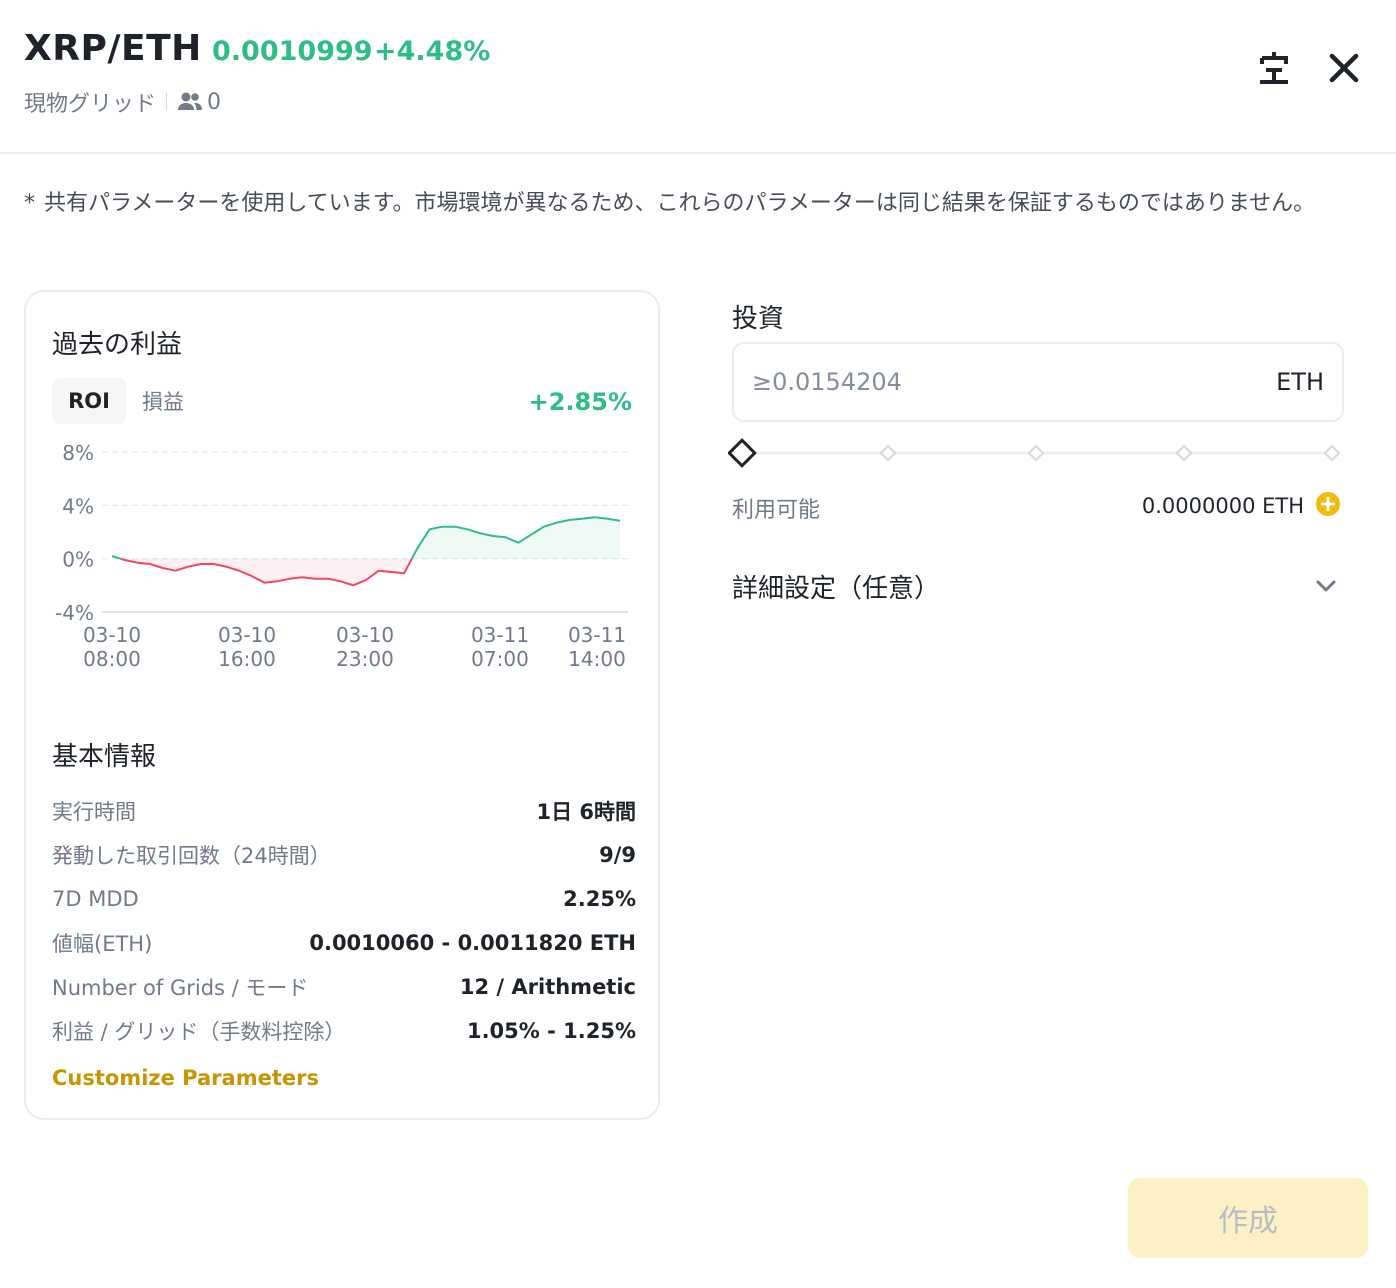 This screenshot has height=1288, width=1396. What do you see at coordinates (78, 453) in the screenshot?
I see `y-tick-label: 8%` at bounding box center [78, 453].